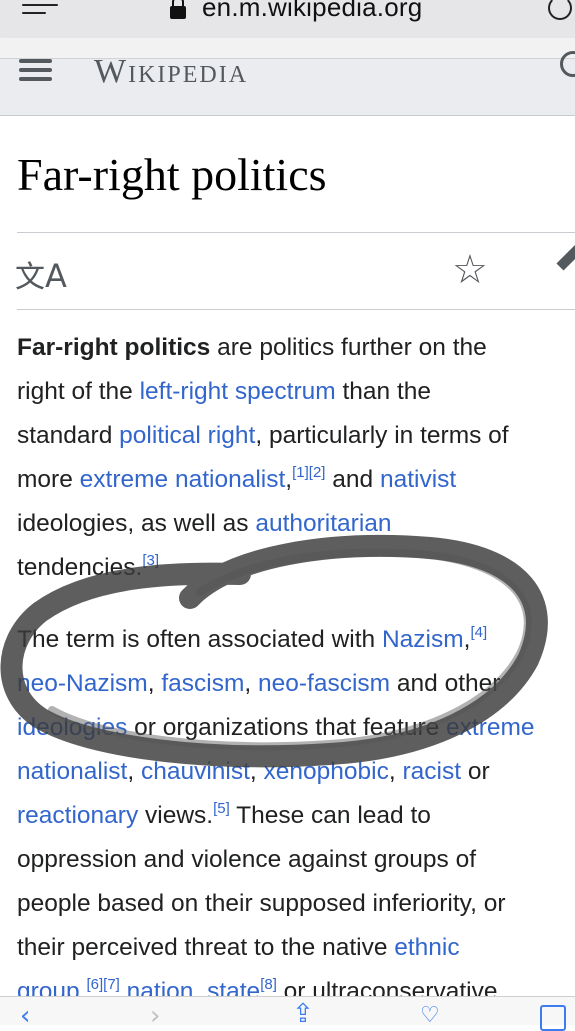 The width and height of the screenshot is (575, 1031). Describe the element at coordinates (195, 771) in the screenshot. I see `link-chauvinist: chauvinist` at that location.